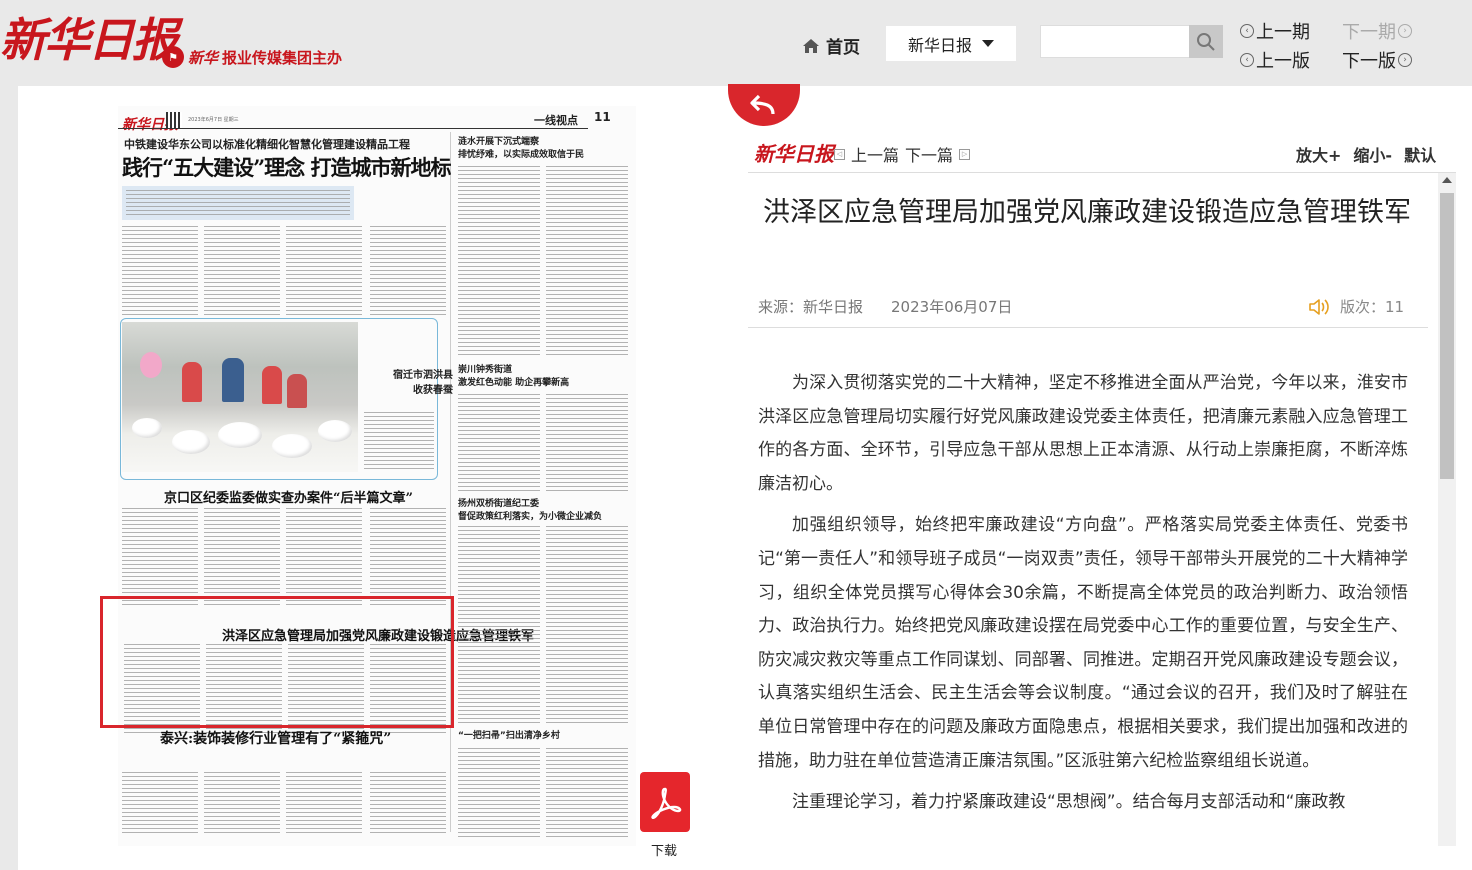  Describe the element at coordinates (499, 504) in the screenshot. I see `side-story-3-kicker: 扬州双桥街道纪工委` at that location.